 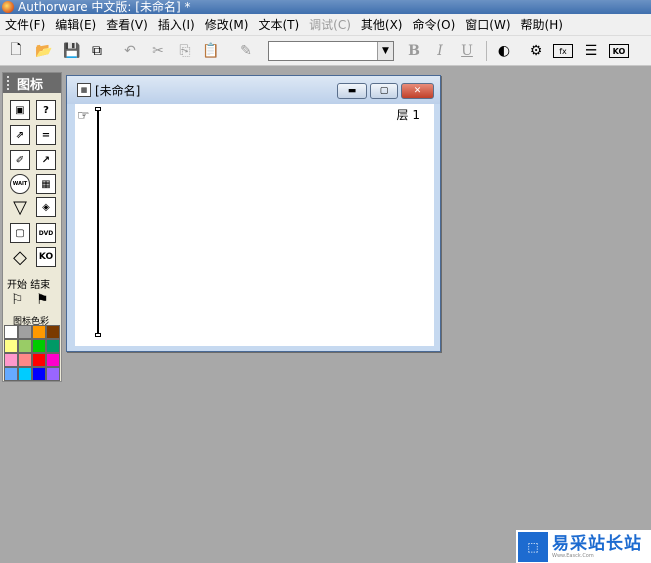 What do you see at coordinates (487, 24) in the screenshot?
I see `menu-item: 窗口(W)` at bounding box center [487, 24].